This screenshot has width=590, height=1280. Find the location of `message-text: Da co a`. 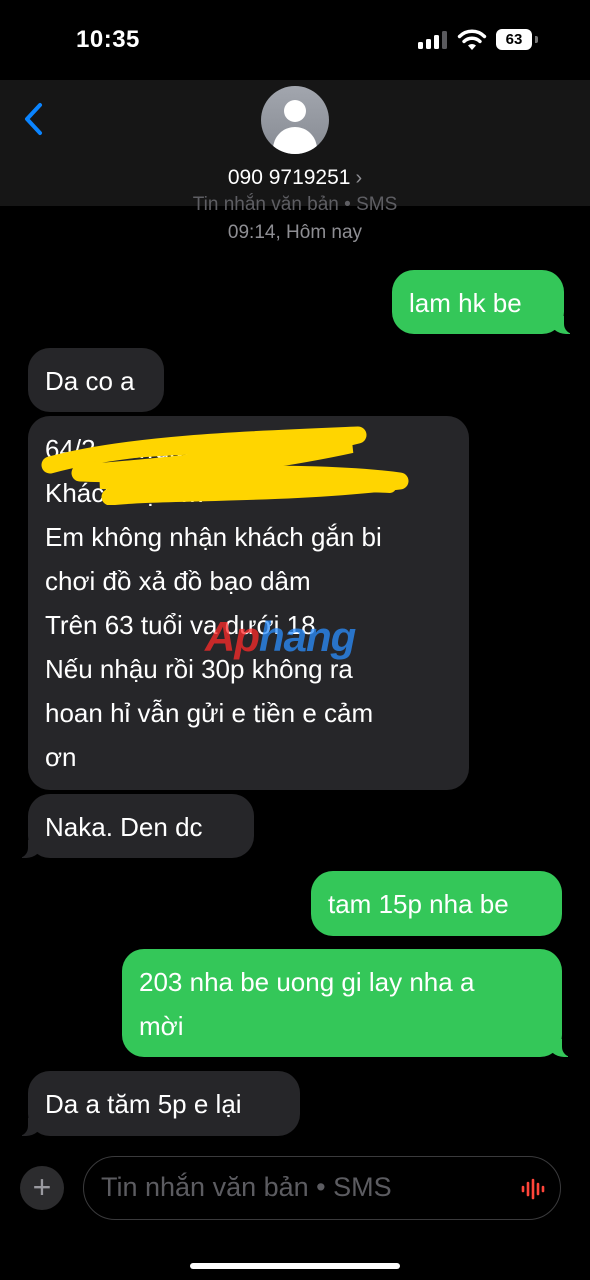

message-text: Da co a is located at coordinates (90, 381).